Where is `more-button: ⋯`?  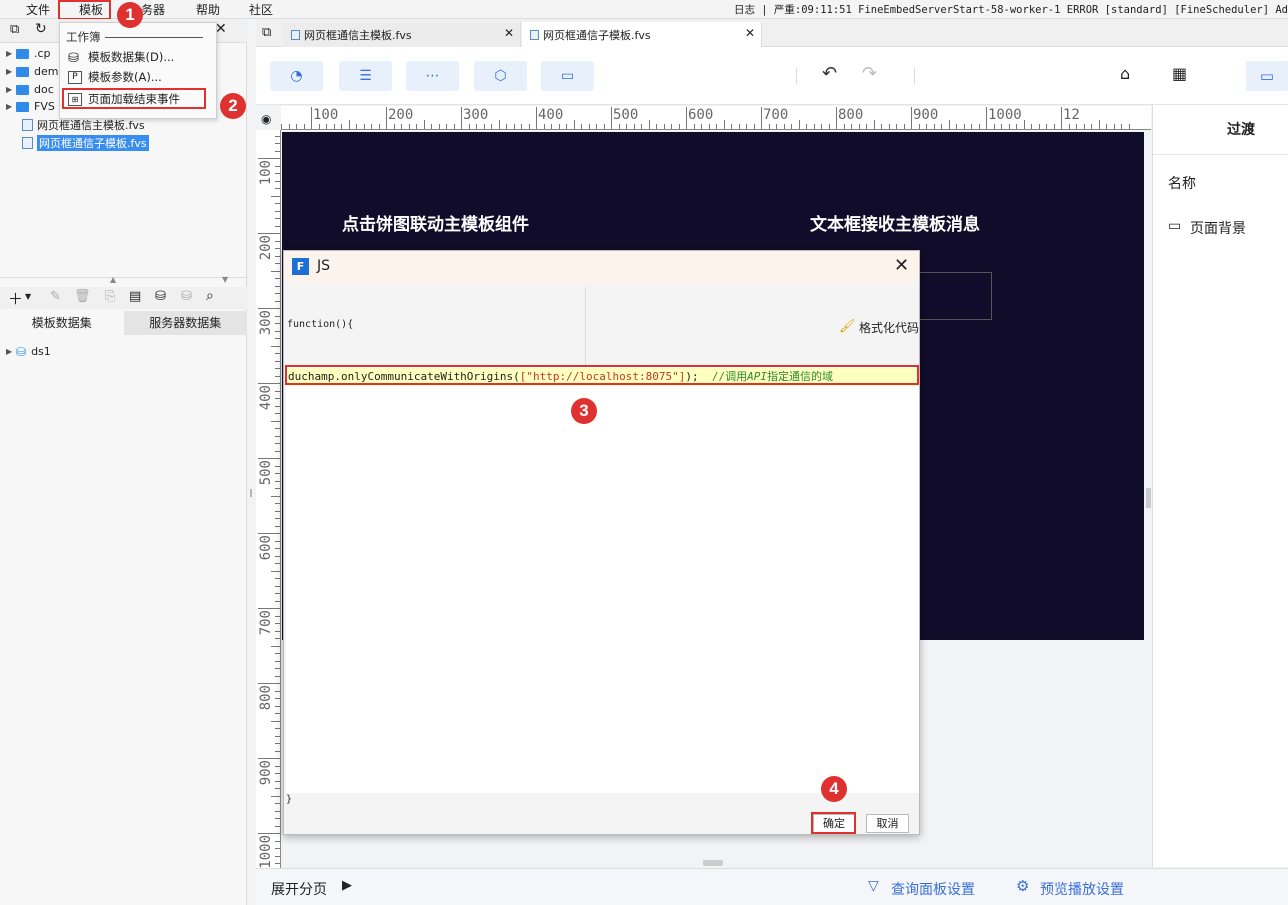 more-button: ⋯ is located at coordinates (432, 76).